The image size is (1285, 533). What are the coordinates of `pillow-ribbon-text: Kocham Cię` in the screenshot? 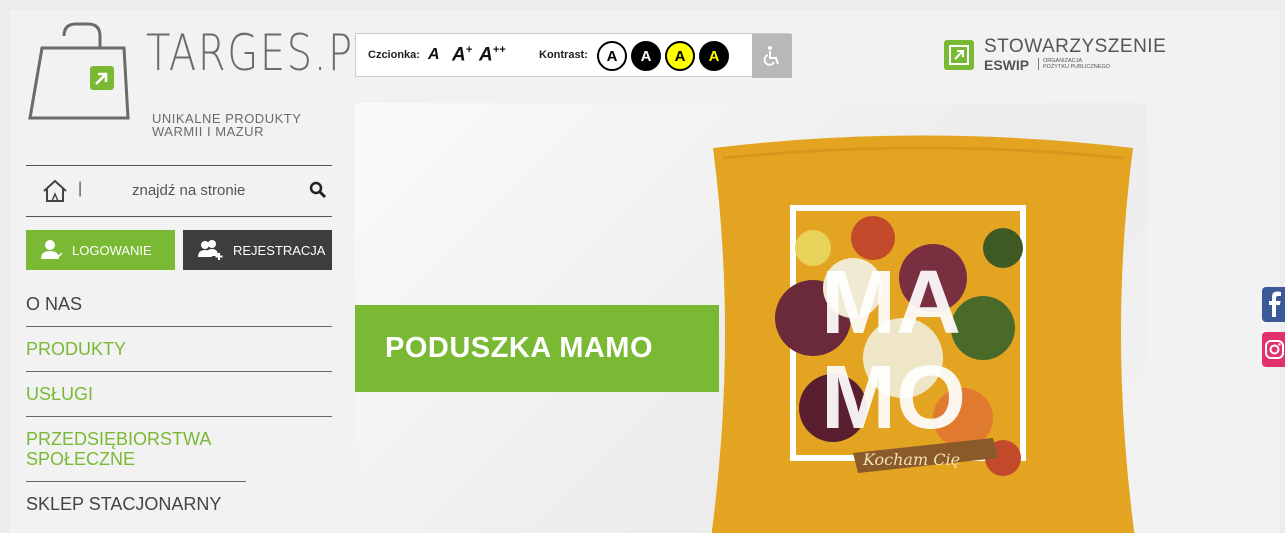 It's located at (911, 459).